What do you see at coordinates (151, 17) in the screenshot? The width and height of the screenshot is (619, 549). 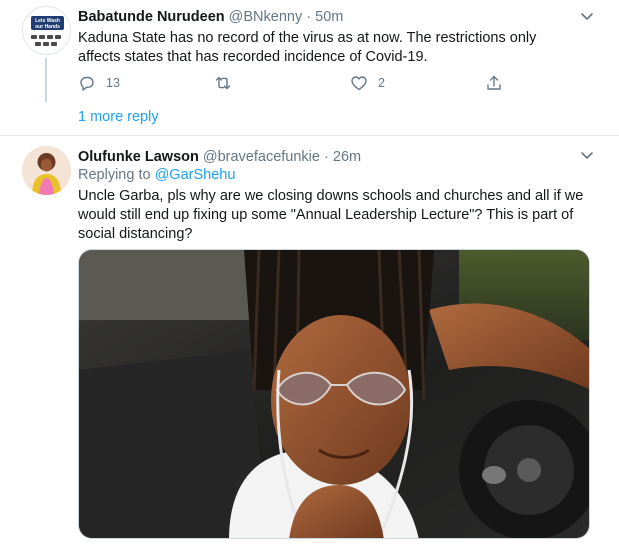 I see `display-name: Babatunde Nurudeen` at bounding box center [151, 17].